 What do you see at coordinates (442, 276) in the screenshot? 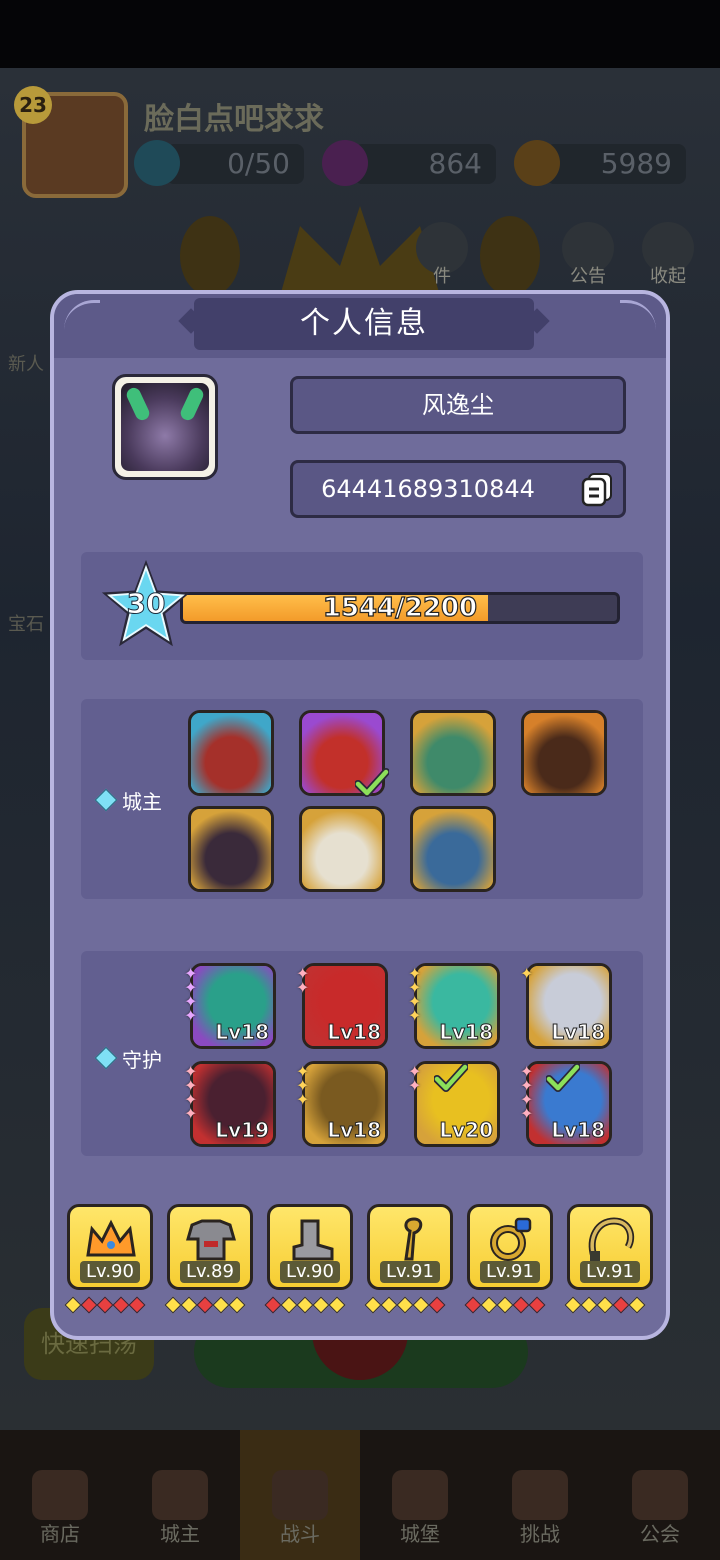
I see `mail-label: 件` at bounding box center [442, 276].